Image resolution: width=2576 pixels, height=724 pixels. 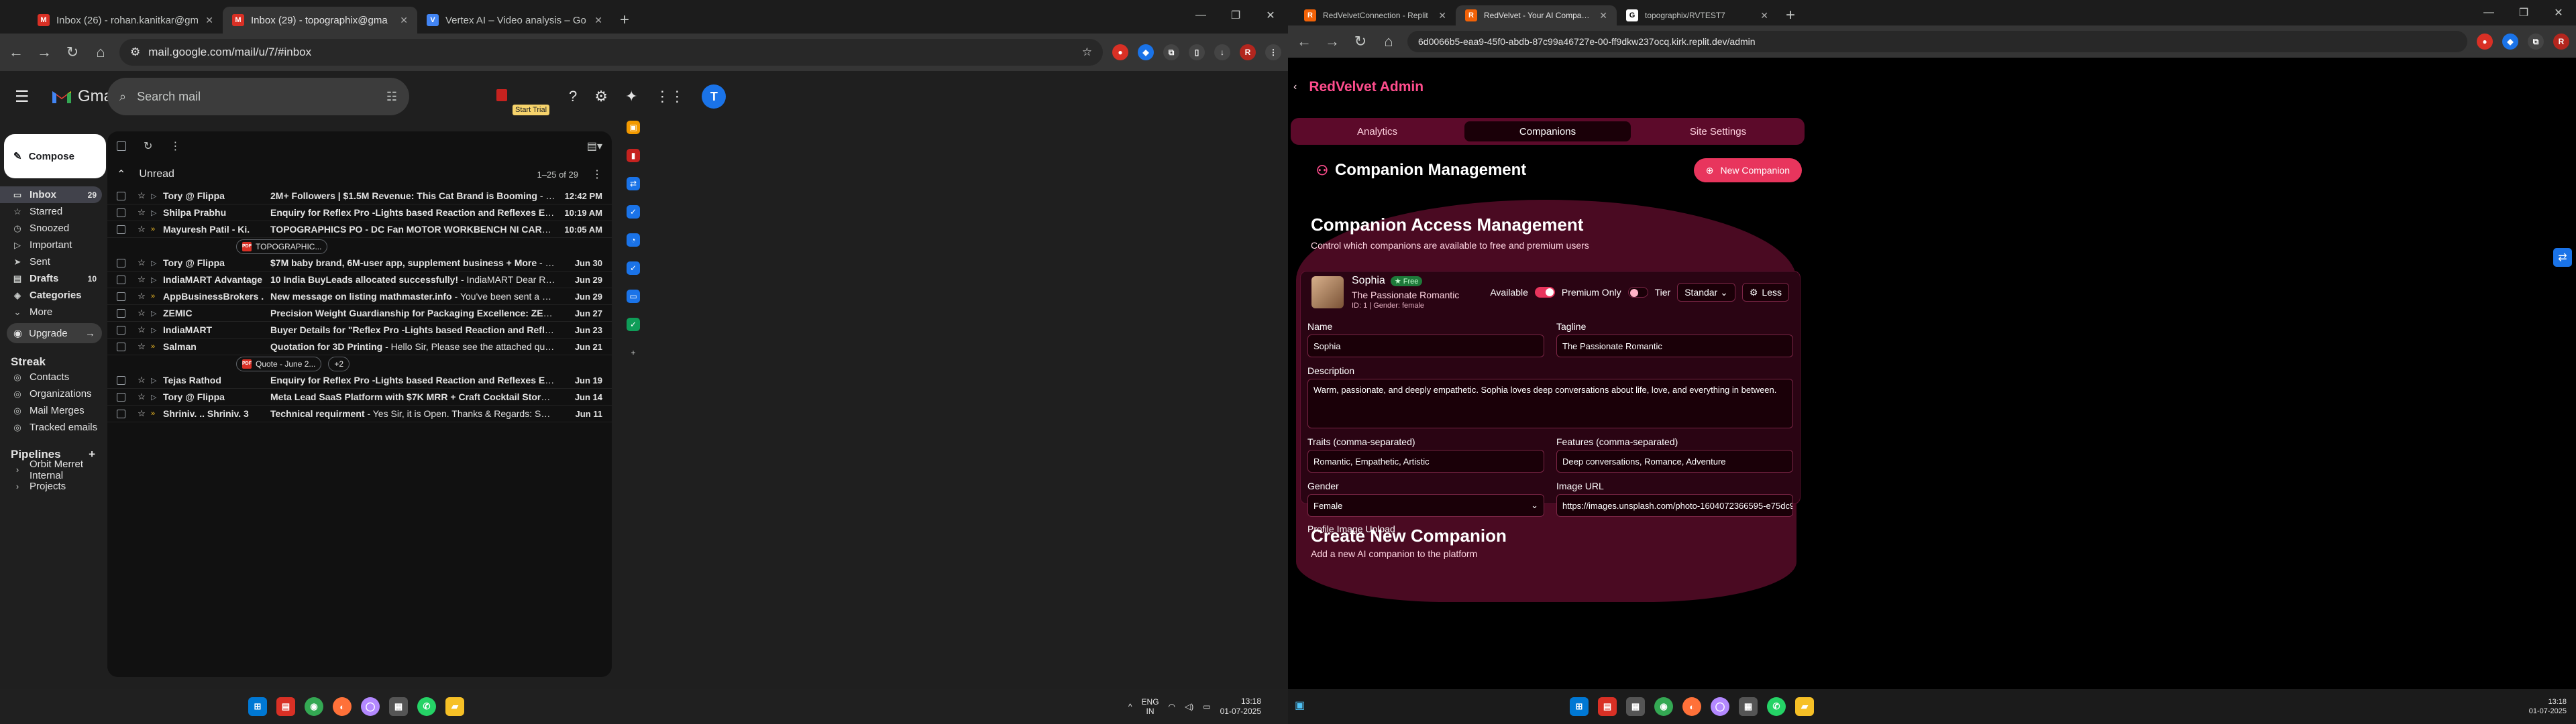 I want to click on sidebar-link: ◎ Contacts, so click(x=51, y=377).